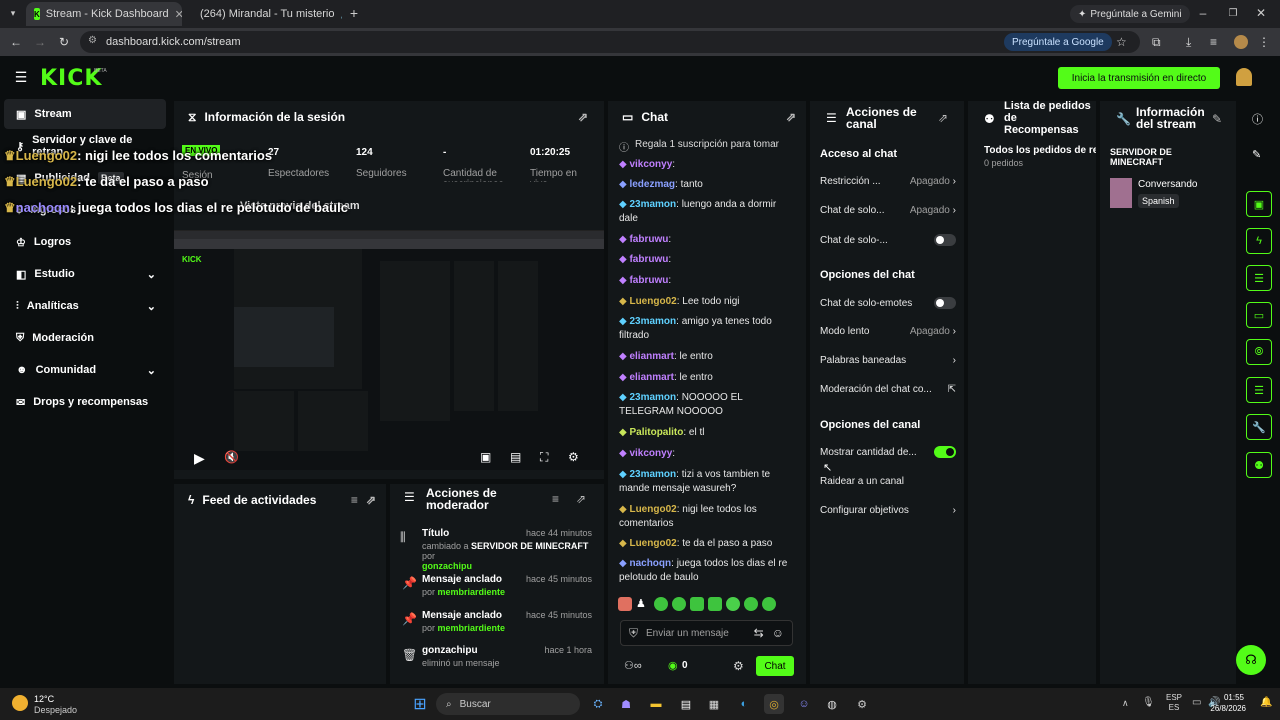  I want to click on hamburger-menu-icon: ☰, so click(21, 77).